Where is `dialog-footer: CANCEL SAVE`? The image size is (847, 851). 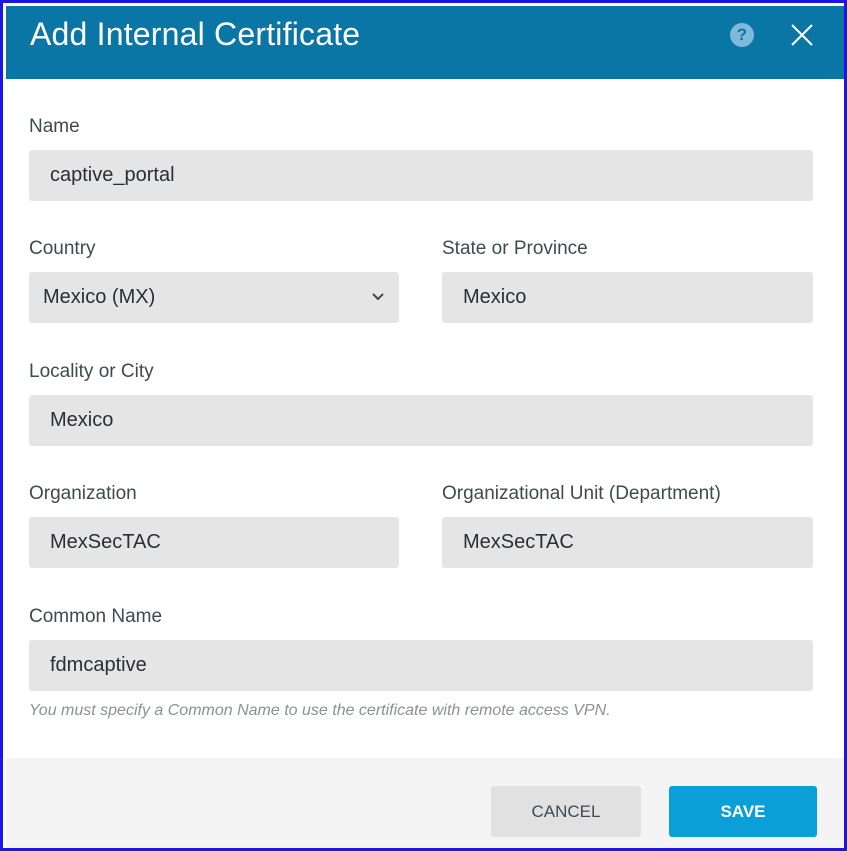
dialog-footer: CANCEL SAVE is located at coordinates (425, 803).